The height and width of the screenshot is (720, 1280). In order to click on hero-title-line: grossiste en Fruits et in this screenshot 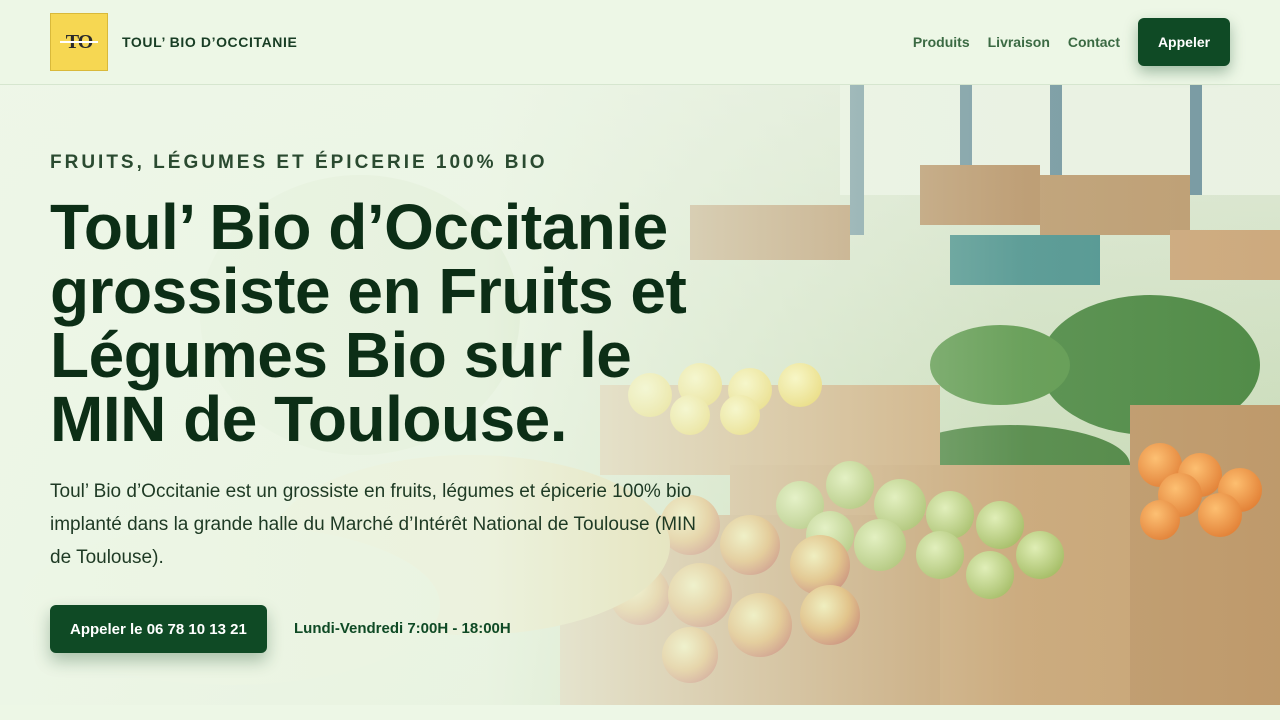, I will do `click(368, 291)`.